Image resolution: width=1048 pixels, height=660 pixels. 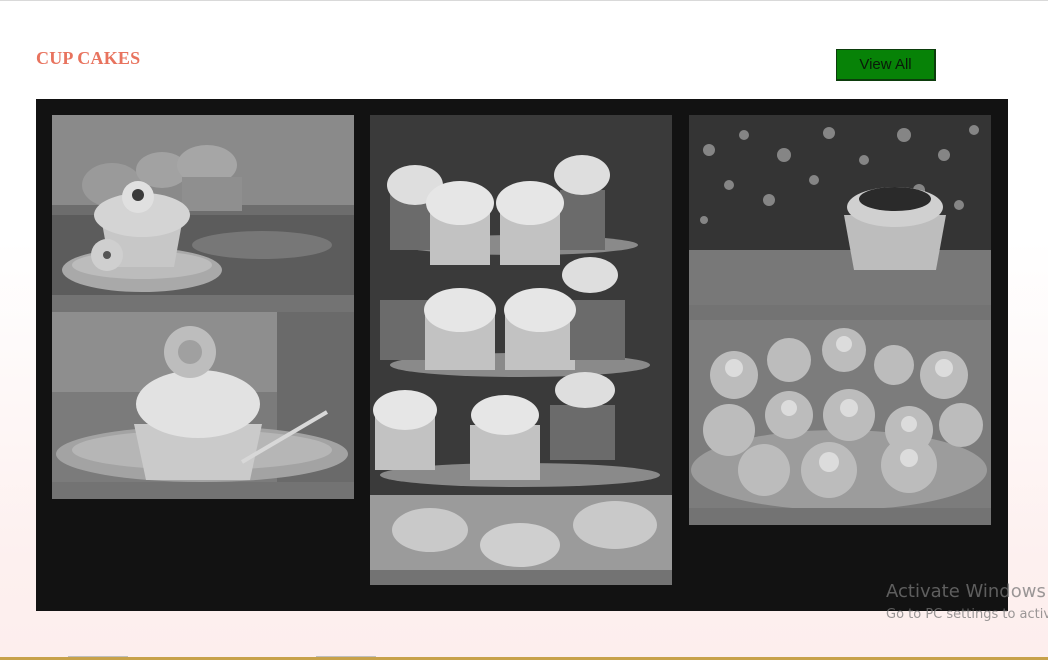 What do you see at coordinates (967, 614) in the screenshot?
I see `watermark-subtitle: Go to PC settings to activate Windows.` at bounding box center [967, 614].